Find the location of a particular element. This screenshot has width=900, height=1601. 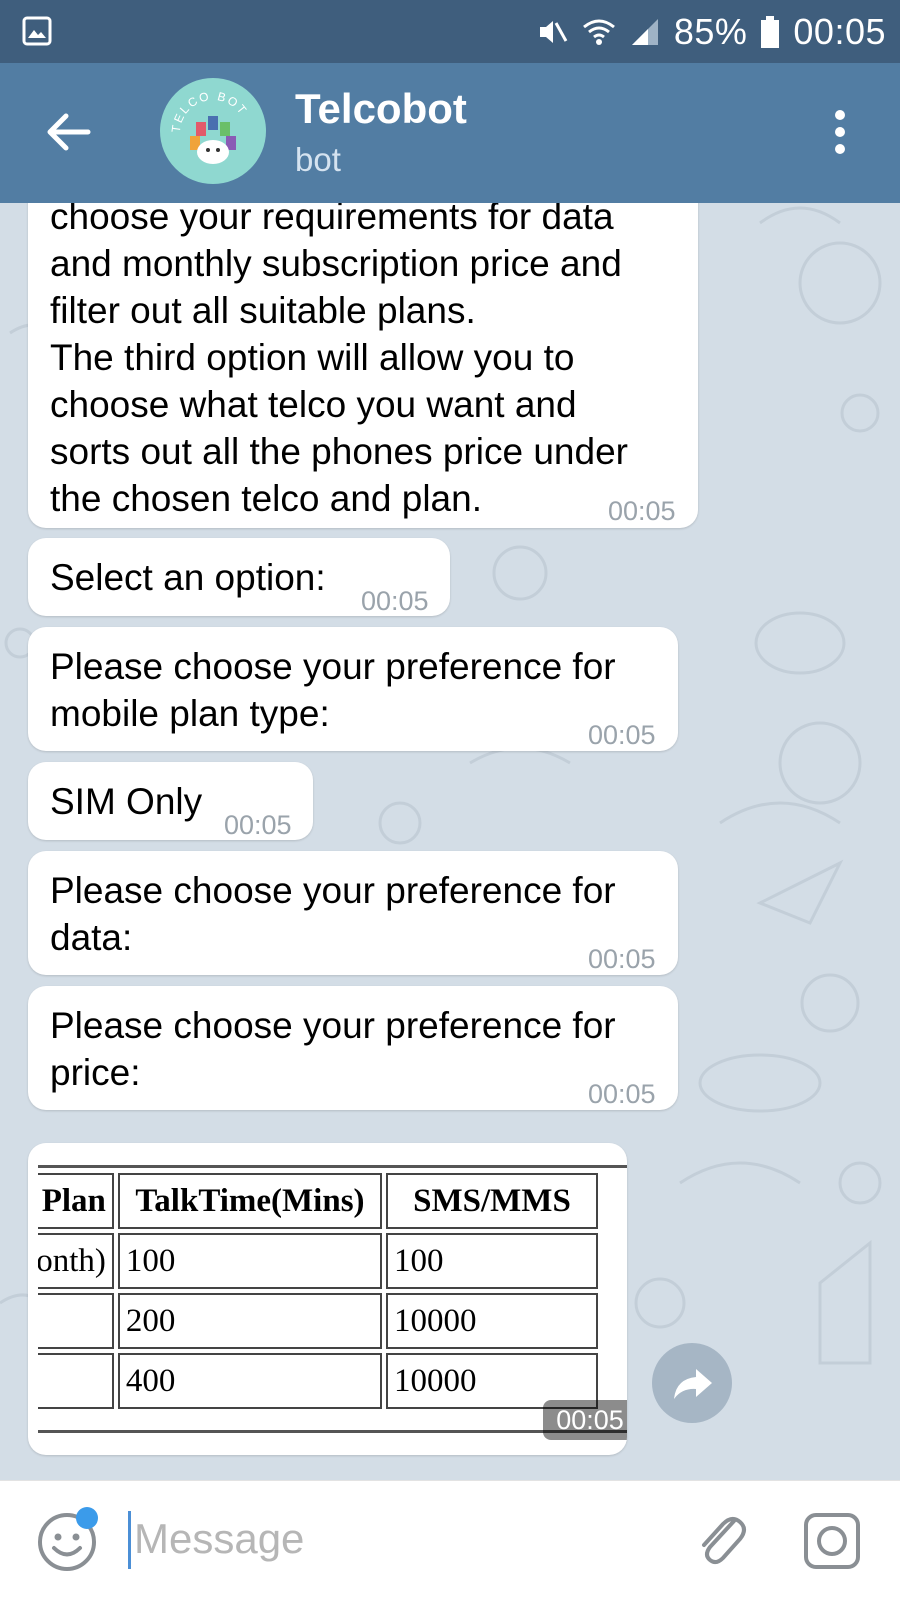

message-bubble: SIM Only 00:05 is located at coordinates (170, 801).